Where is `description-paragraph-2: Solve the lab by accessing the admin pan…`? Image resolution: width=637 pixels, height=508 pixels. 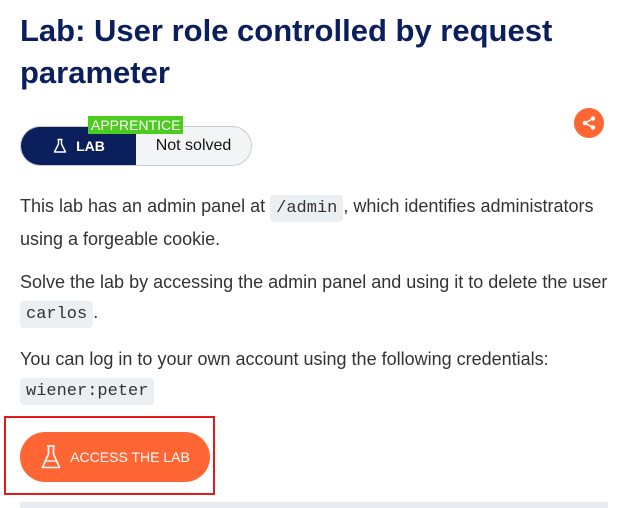
description-paragraph-2: Solve the lab by accessing the admin pan… is located at coordinates (320, 298).